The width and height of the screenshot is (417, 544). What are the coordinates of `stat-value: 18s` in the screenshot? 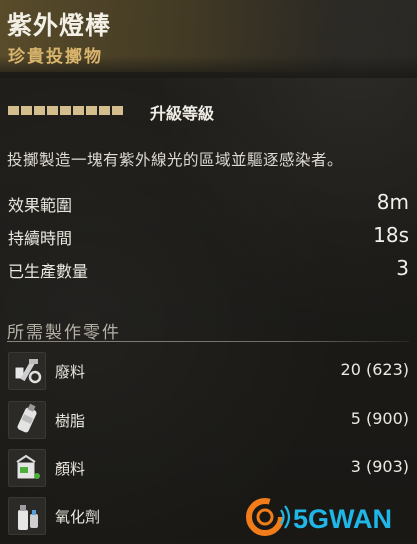 It's located at (391, 235).